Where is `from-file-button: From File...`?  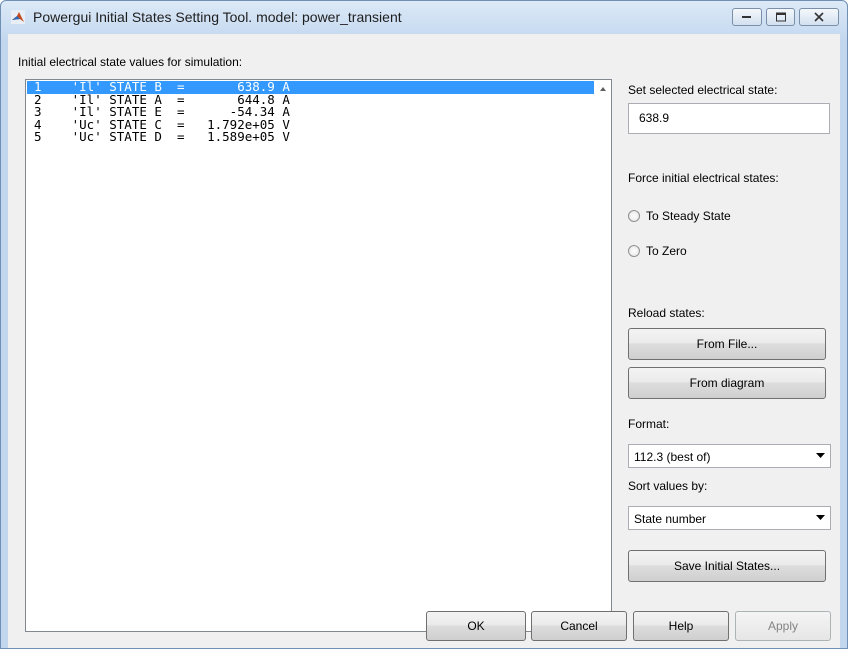
from-file-button: From File... is located at coordinates (727, 344).